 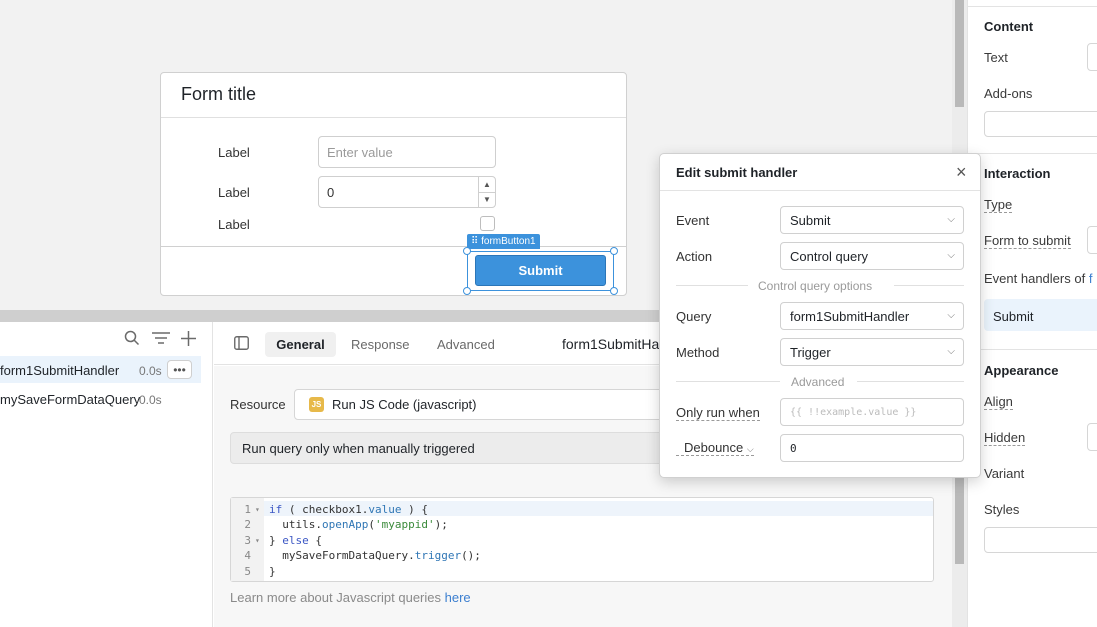 What do you see at coordinates (407, 152) in the screenshot?
I see `text-input: Enter value` at bounding box center [407, 152].